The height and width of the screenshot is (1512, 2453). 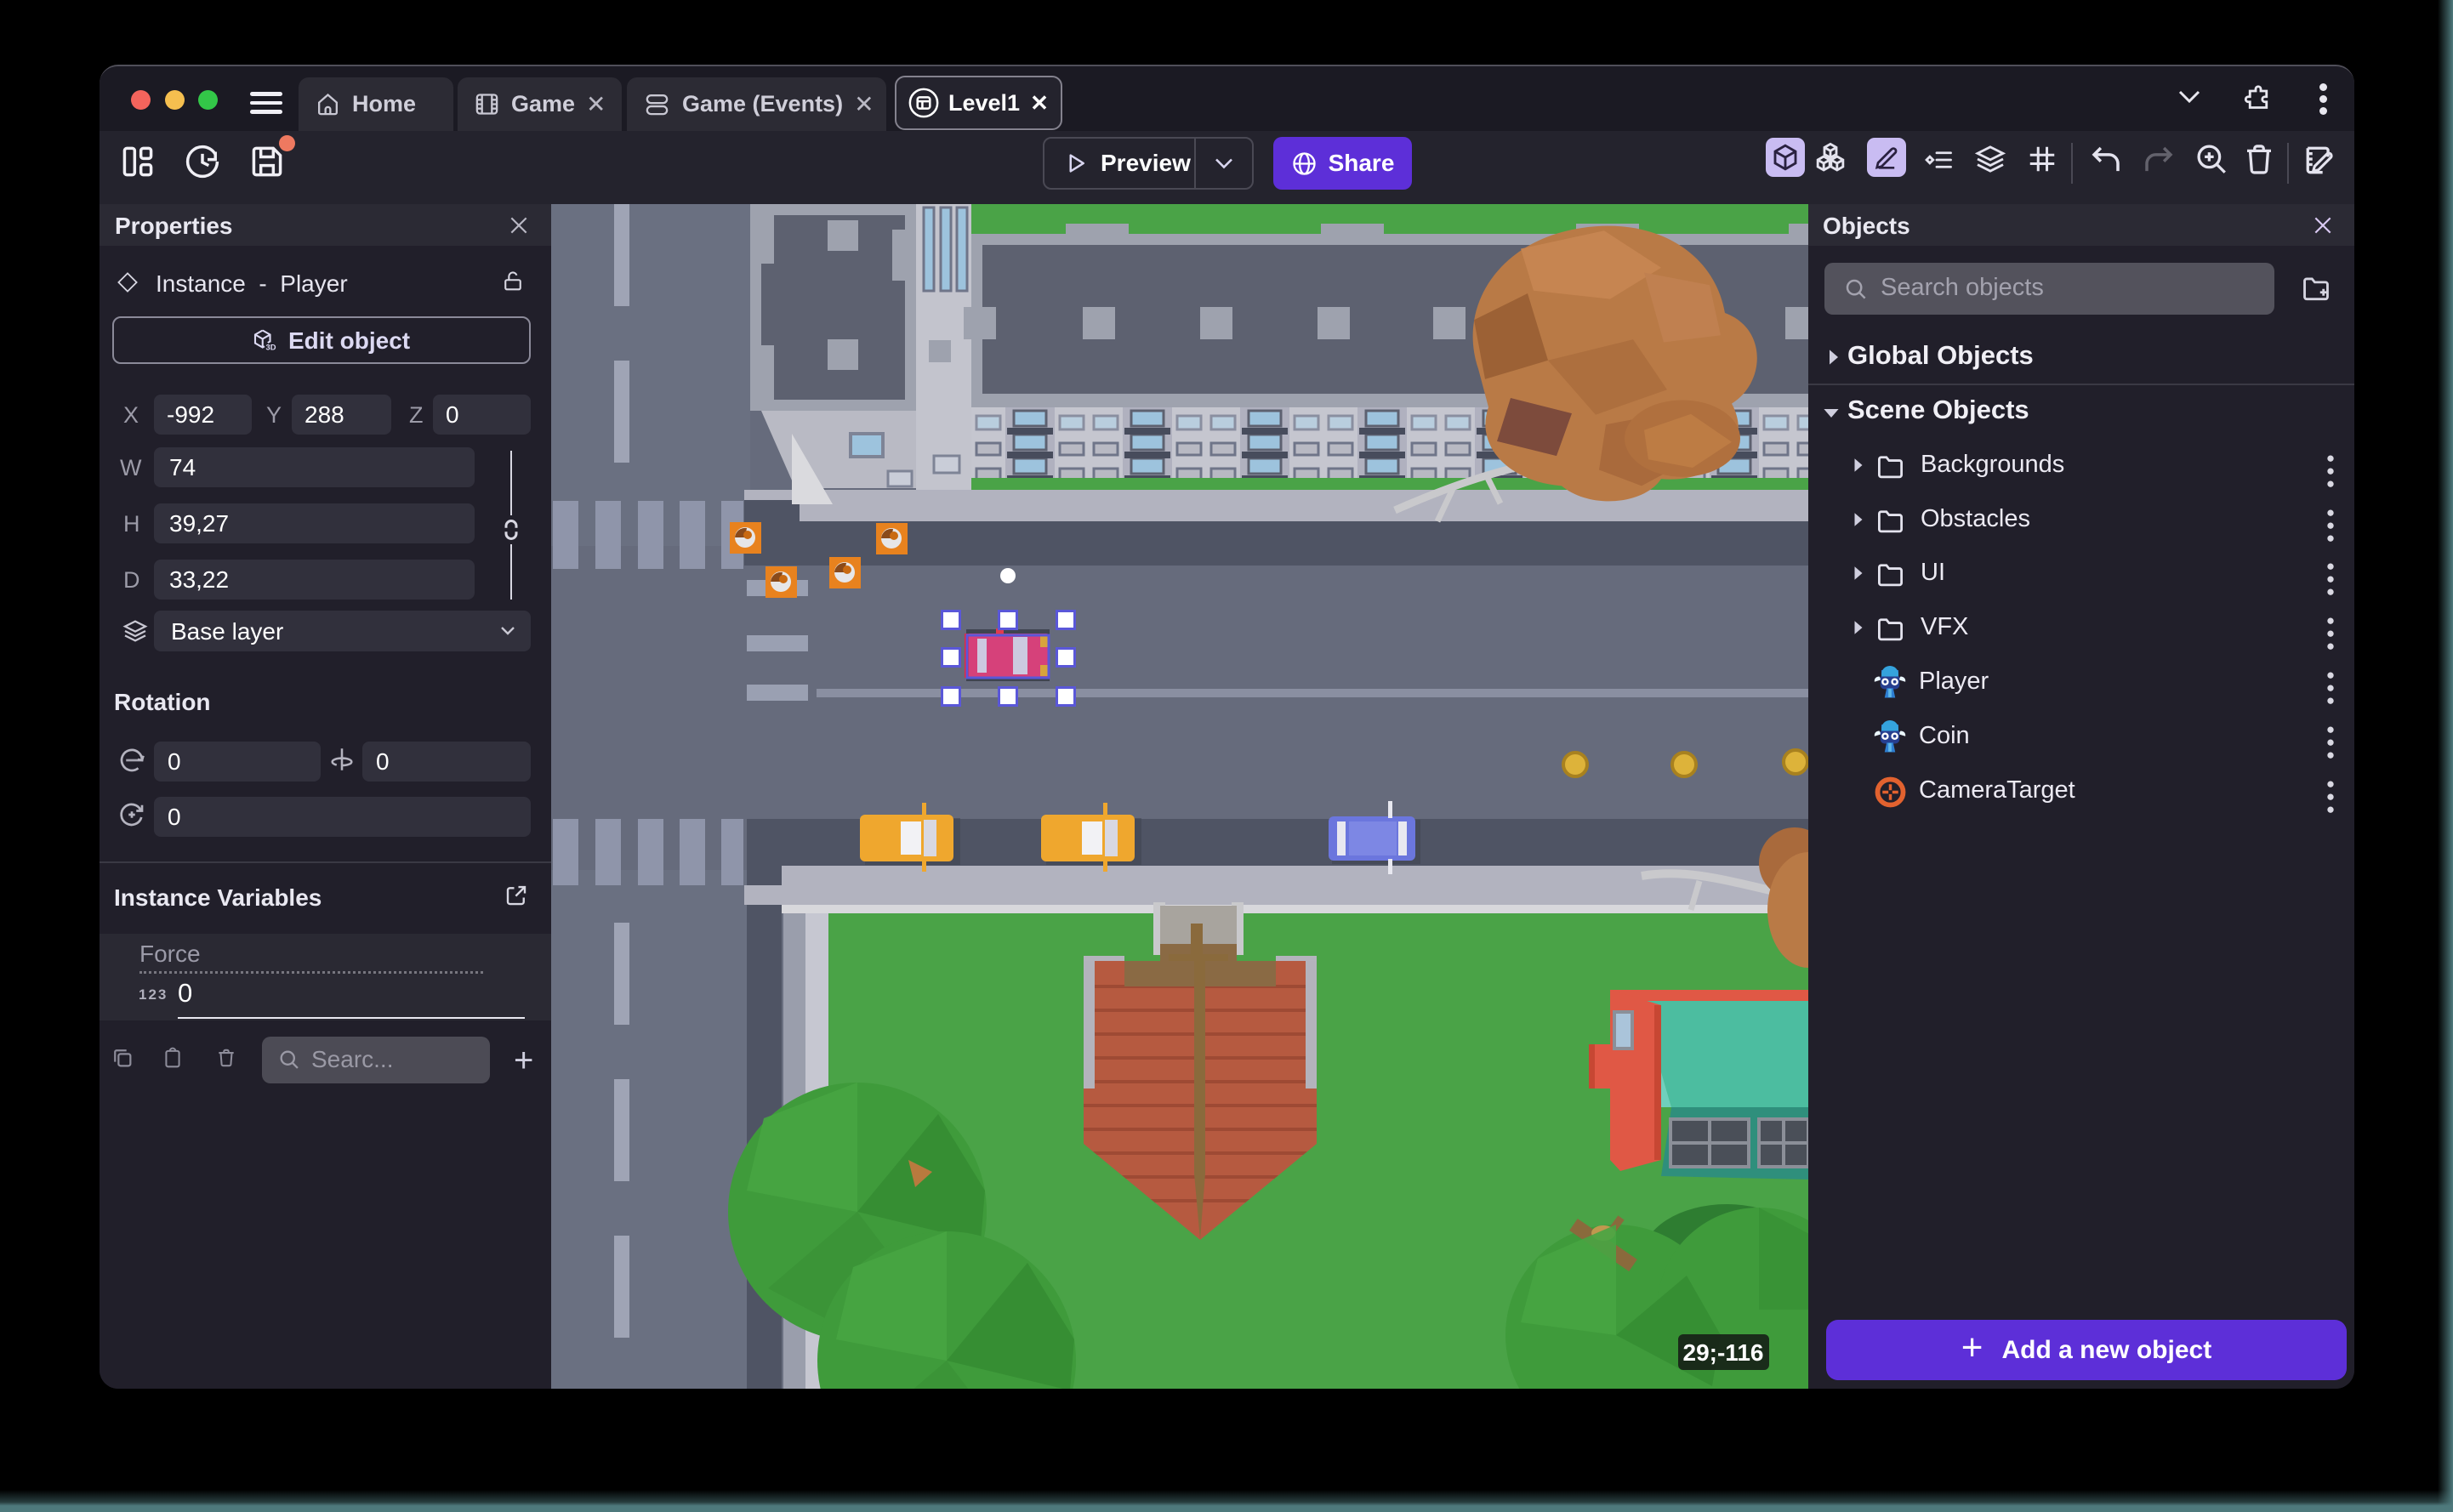 I want to click on svg-text: 3D, so click(x=271, y=347).